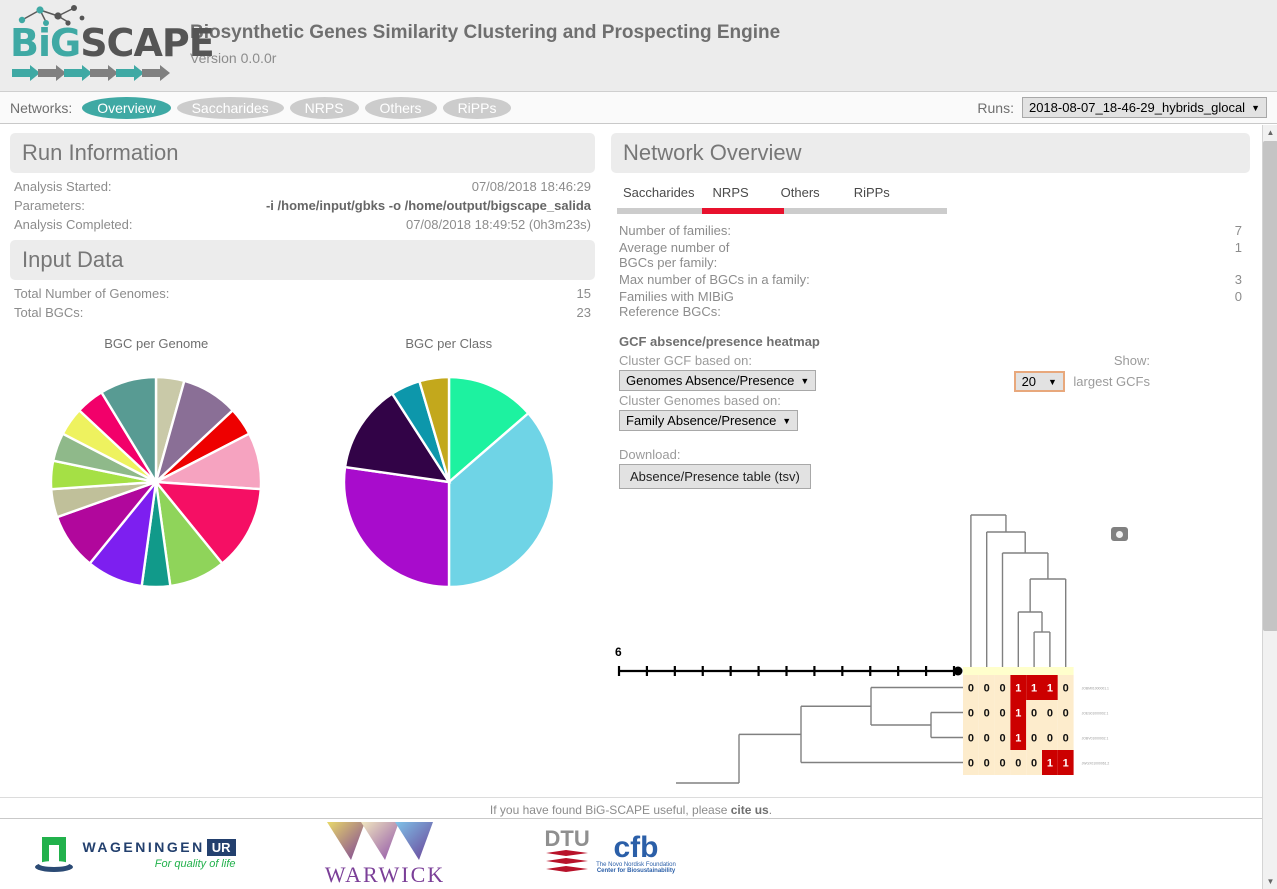 The width and height of the screenshot is (1277, 889). What do you see at coordinates (221, 847) in the screenshot?
I see `wageningen-ur-badge: UR` at bounding box center [221, 847].